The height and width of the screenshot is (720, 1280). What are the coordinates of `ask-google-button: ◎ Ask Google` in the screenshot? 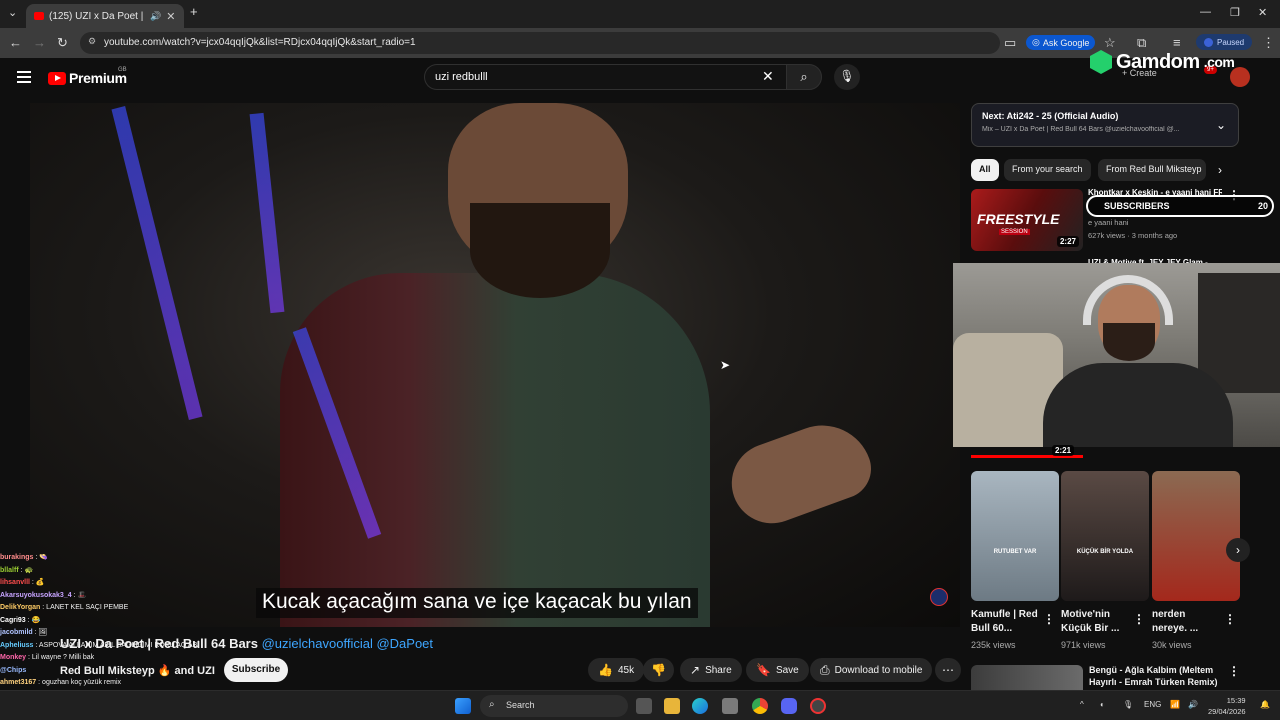 It's located at (1061, 42).